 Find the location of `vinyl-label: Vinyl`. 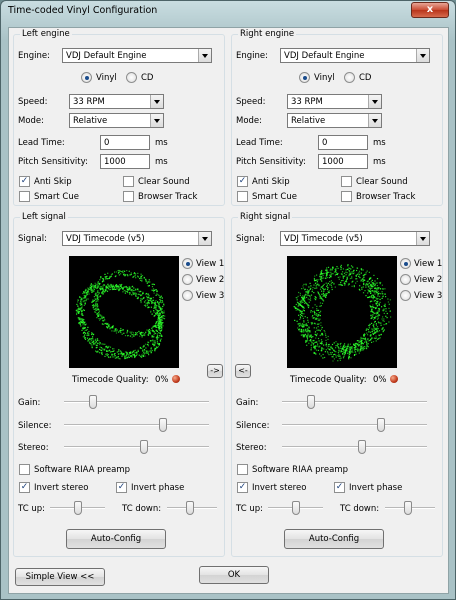

vinyl-label: Vinyl is located at coordinates (324, 78).